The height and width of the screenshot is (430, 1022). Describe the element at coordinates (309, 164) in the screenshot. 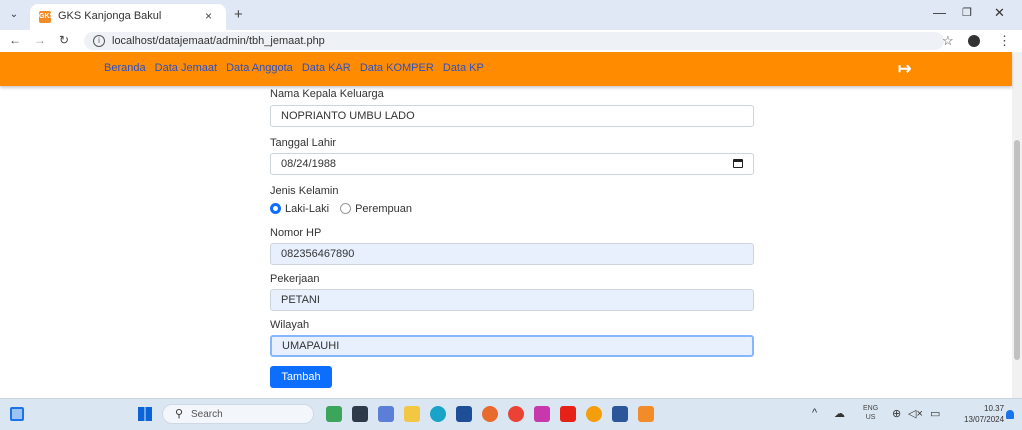

I see `tanggal-lahir-value: 08/24/1988` at that location.